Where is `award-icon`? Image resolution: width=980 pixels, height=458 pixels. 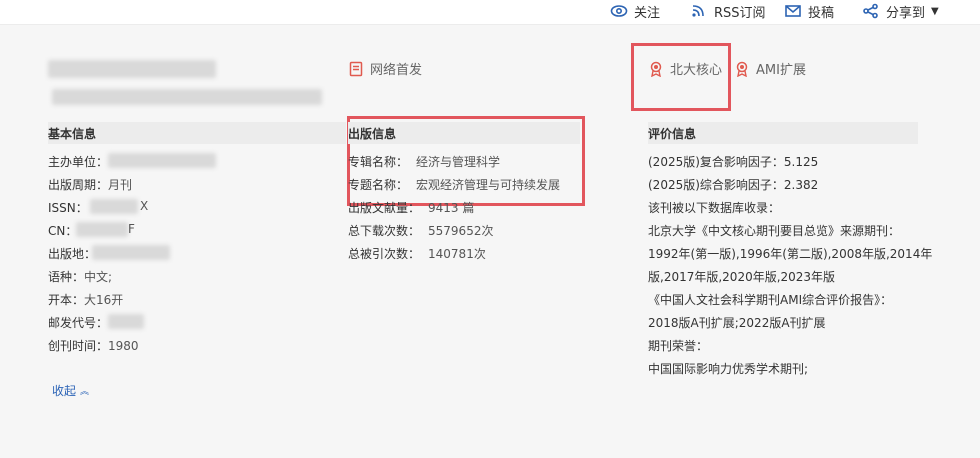
award-icon is located at coordinates (742, 69).